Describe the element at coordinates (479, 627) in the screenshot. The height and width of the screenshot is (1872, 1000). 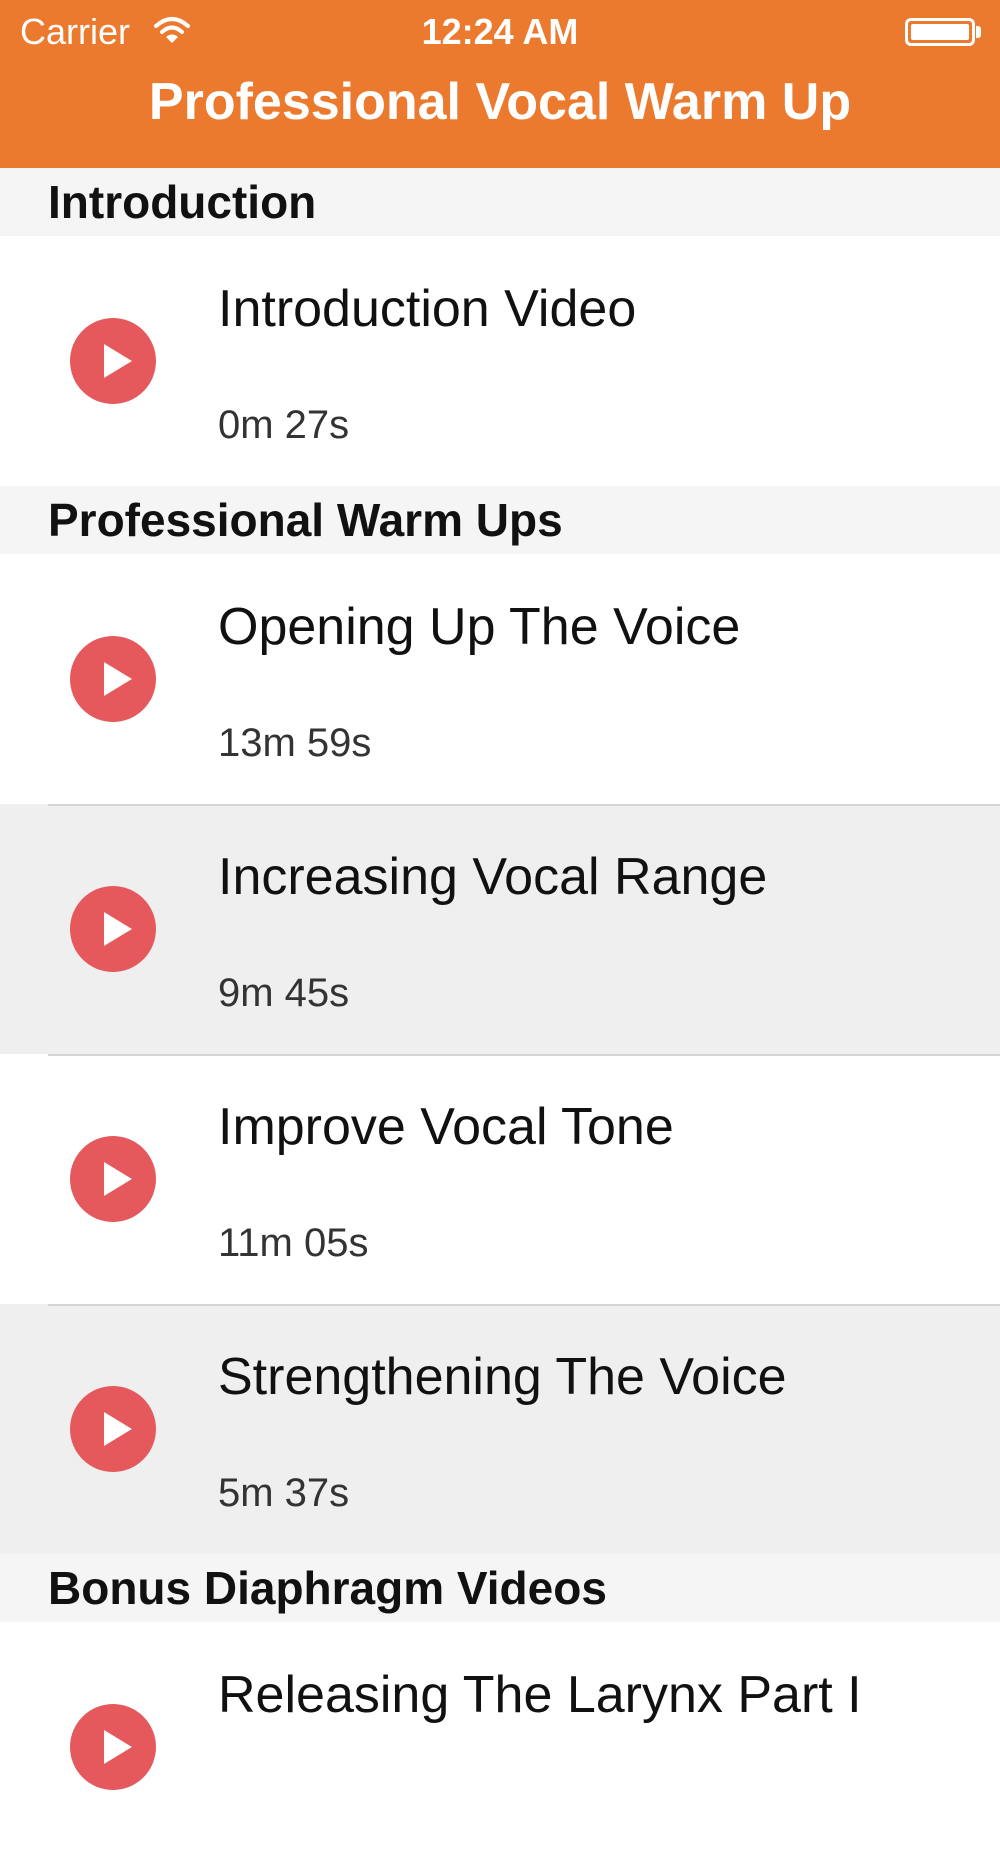
I see `video-title: Opening Up The Voice` at that location.